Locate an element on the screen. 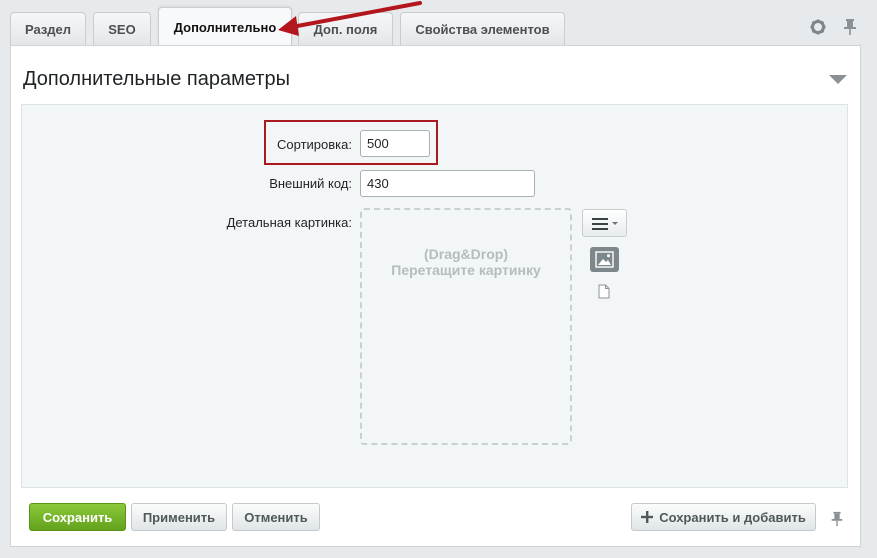 The image size is (877, 558). dropzone-hint-text: Перетащите картинку is located at coordinates (466, 270).